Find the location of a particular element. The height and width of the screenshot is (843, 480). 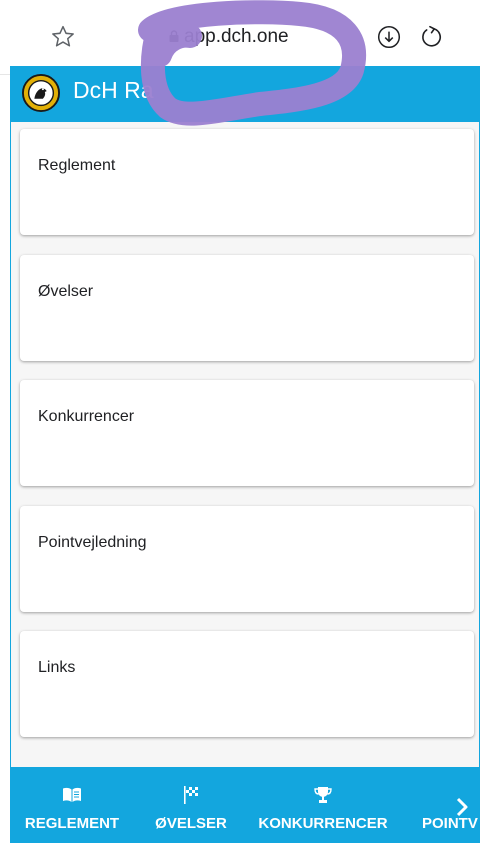

nav-tab-label: REGLEMENT is located at coordinates (72, 823).